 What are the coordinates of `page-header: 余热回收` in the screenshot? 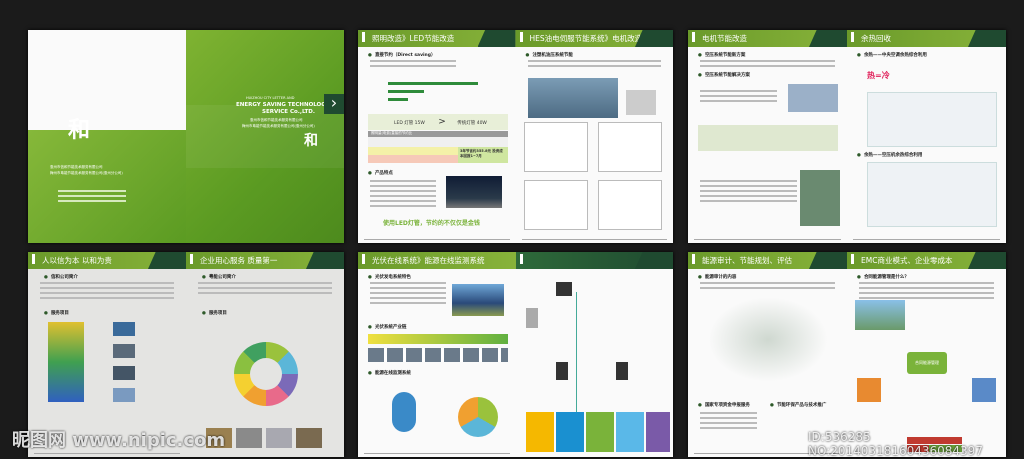 It's located at (926, 38).